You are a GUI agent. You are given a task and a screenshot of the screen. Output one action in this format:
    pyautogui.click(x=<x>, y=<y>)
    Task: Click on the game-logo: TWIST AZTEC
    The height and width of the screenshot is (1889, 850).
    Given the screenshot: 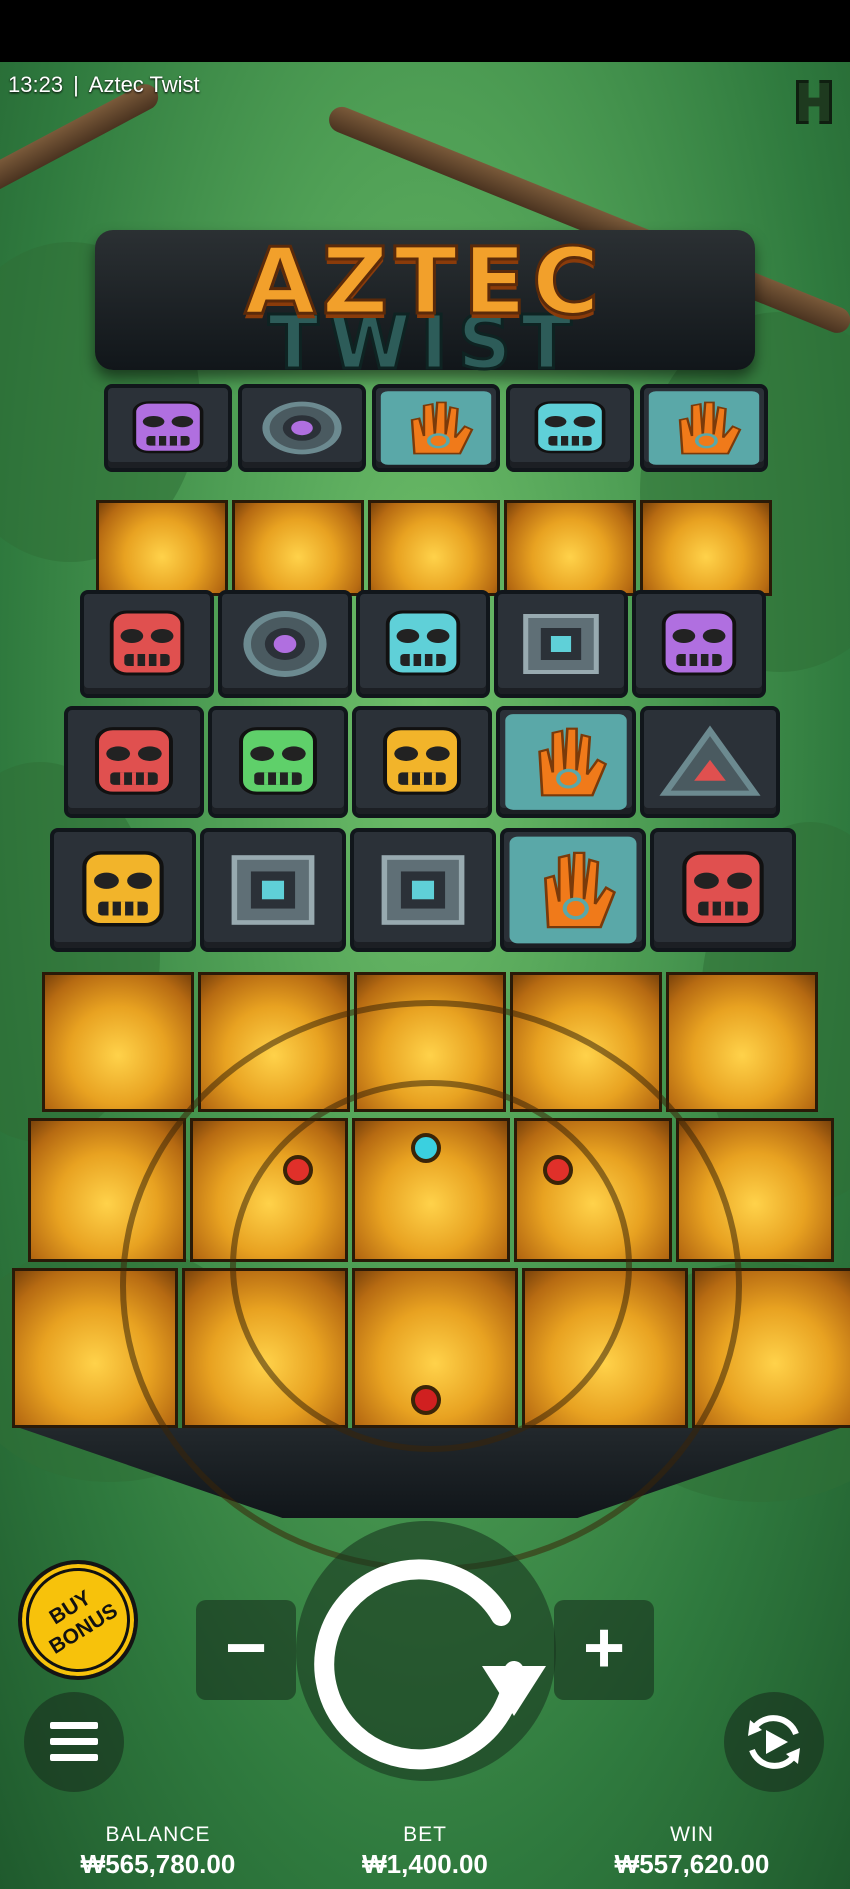 What is the action you would take?
    pyautogui.click(x=425, y=307)
    